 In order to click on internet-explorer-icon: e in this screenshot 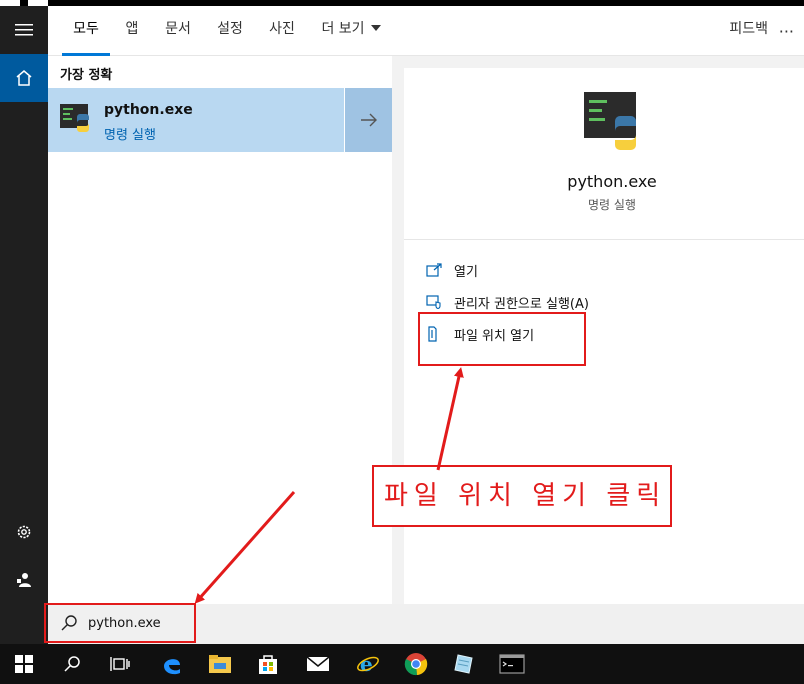, I will do `click(368, 664)`.